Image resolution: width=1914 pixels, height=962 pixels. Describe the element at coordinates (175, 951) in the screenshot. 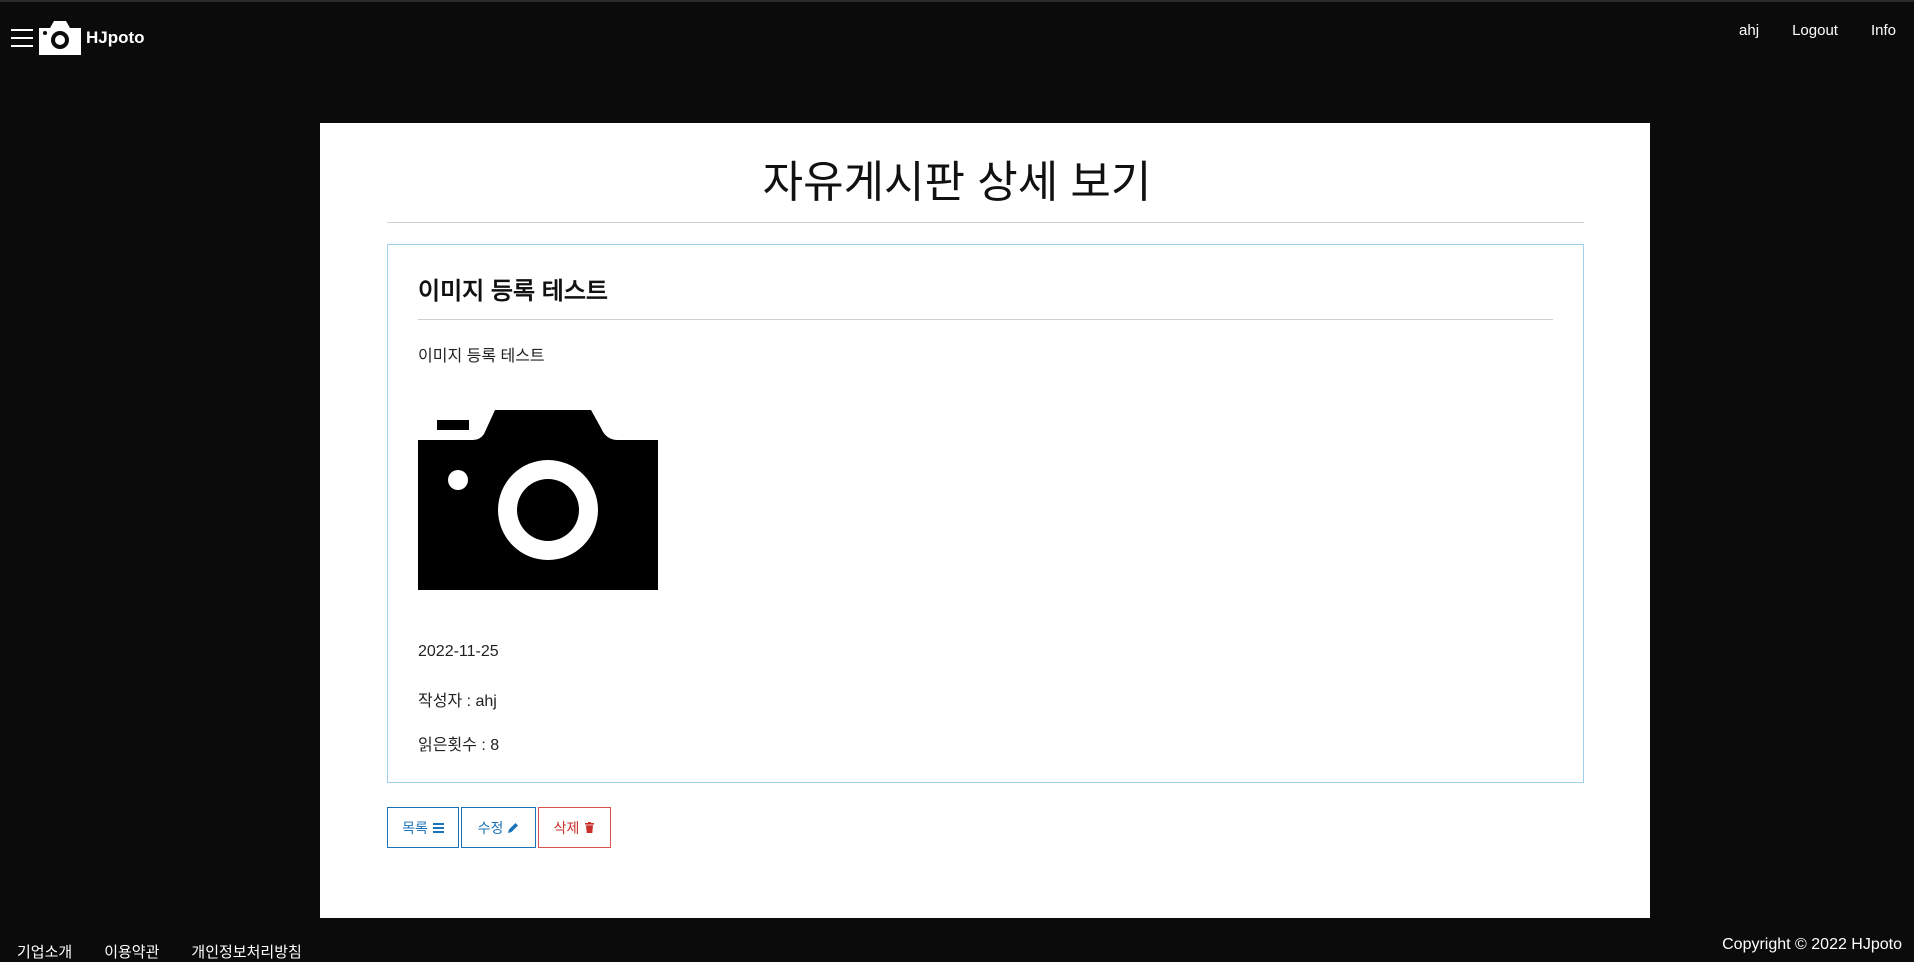

I see `footer-links: 기업소개 이용약관 개인정보처리방침` at that location.